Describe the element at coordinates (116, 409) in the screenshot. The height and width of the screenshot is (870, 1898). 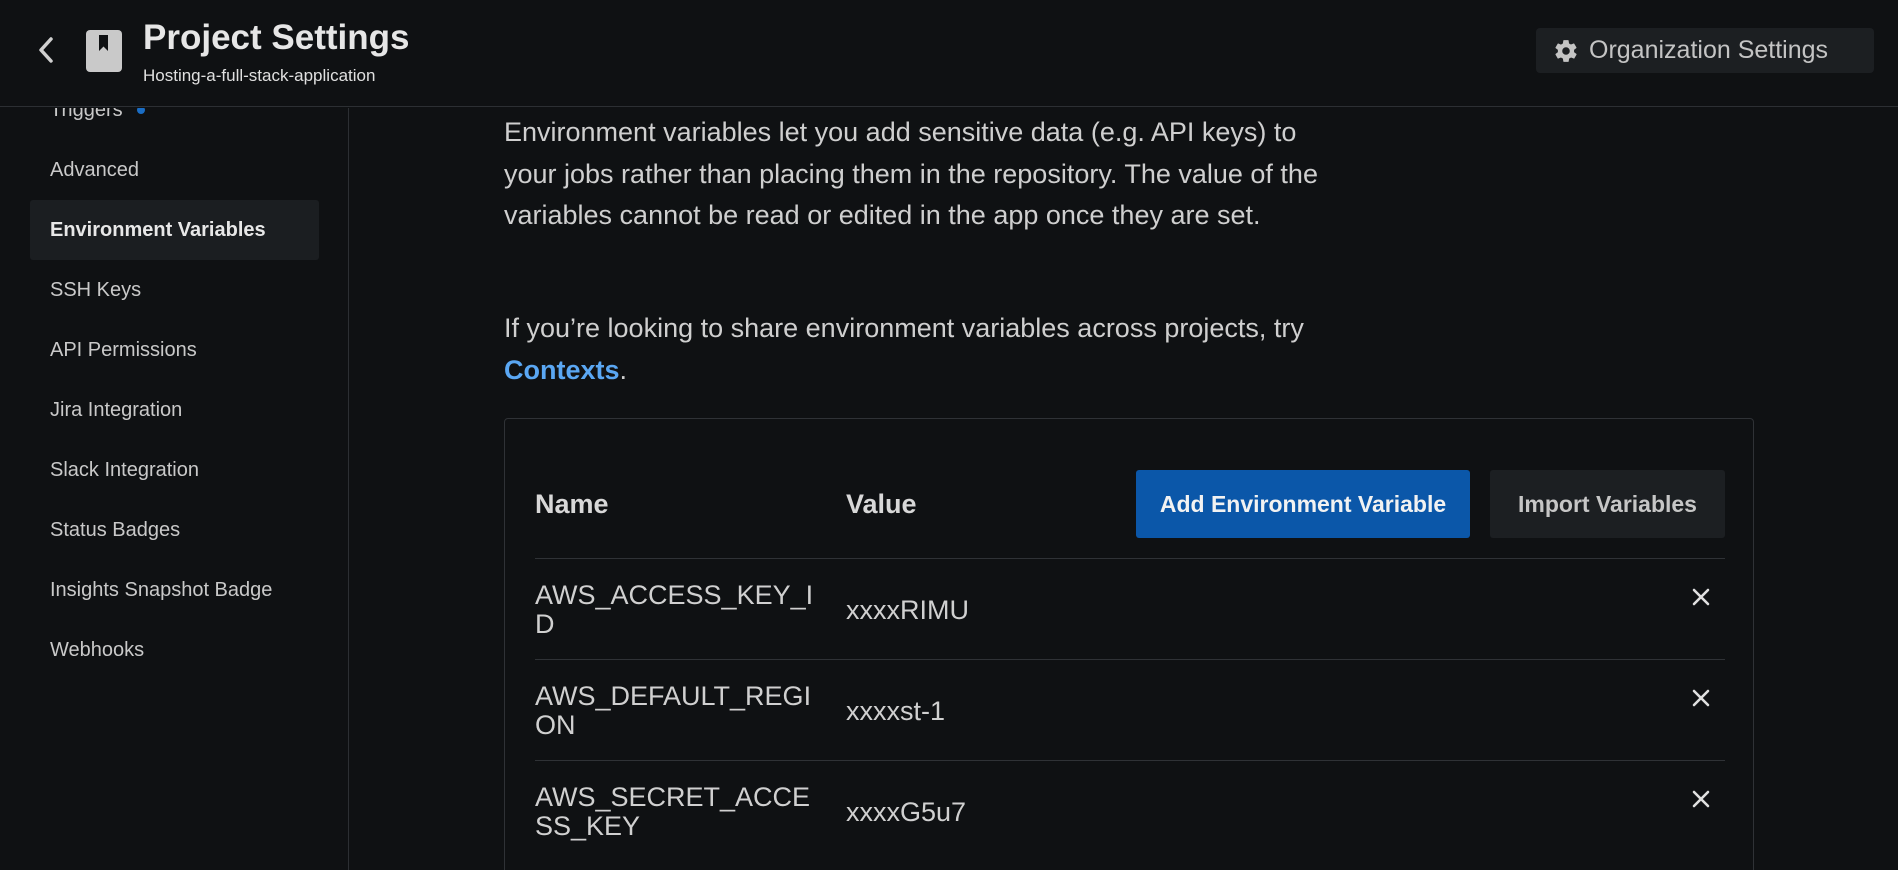
I see `sidebar-item-label: Jira Integration` at that location.